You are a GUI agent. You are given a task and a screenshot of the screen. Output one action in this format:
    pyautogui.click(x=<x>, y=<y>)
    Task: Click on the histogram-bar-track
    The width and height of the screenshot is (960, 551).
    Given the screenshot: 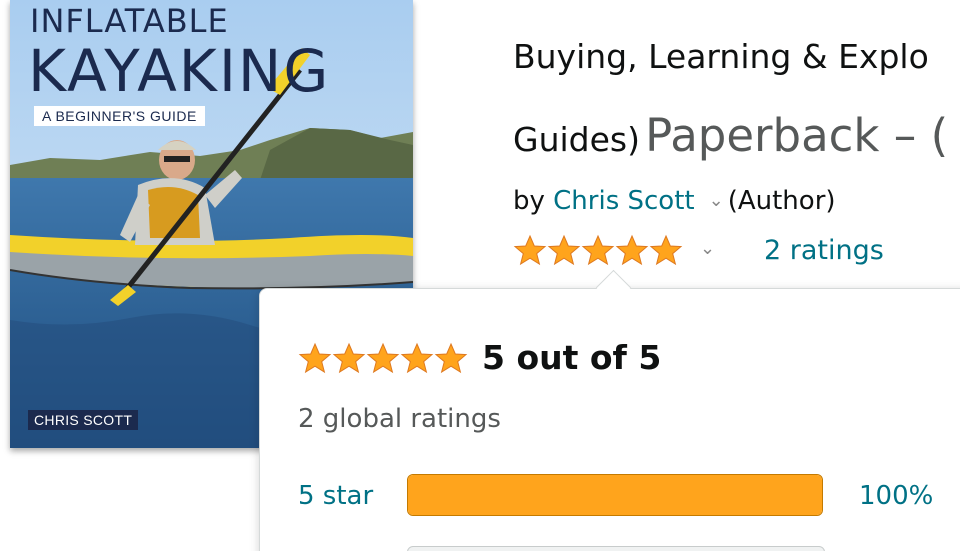 What is the action you would take?
    pyautogui.click(x=615, y=495)
    